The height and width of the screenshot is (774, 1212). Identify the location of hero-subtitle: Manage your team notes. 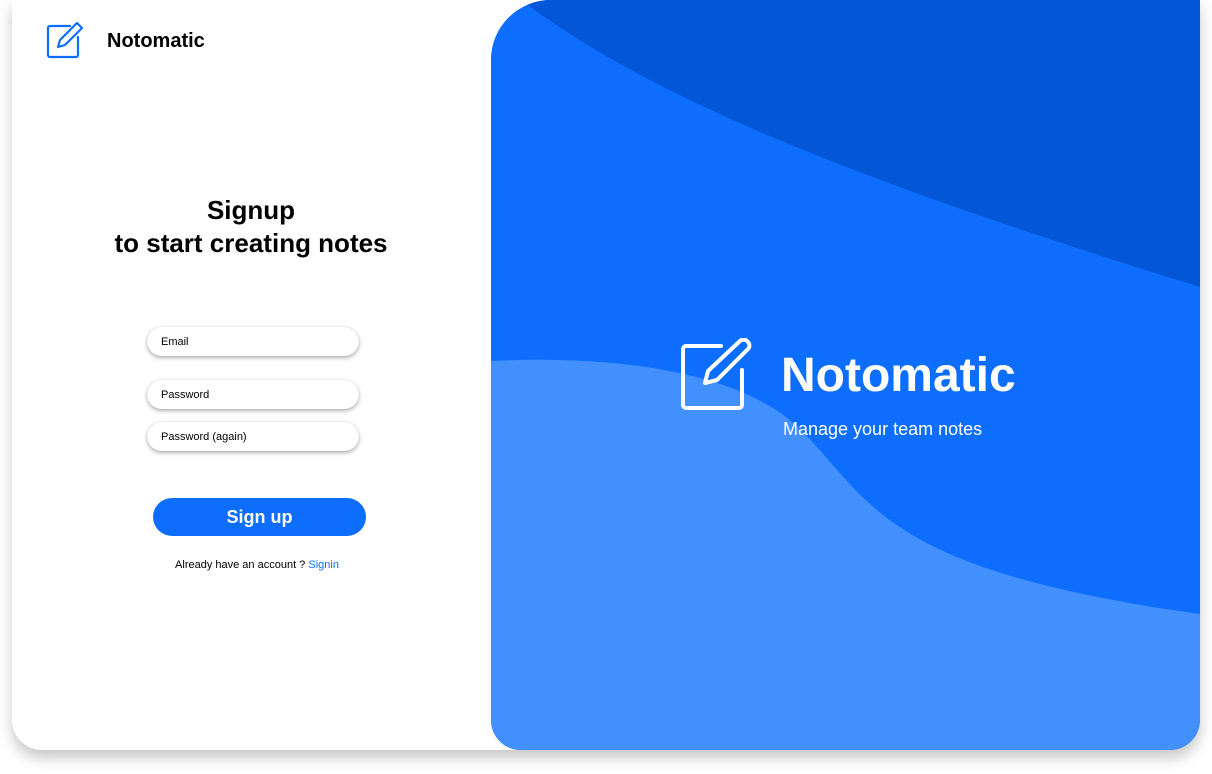
(883, 429).